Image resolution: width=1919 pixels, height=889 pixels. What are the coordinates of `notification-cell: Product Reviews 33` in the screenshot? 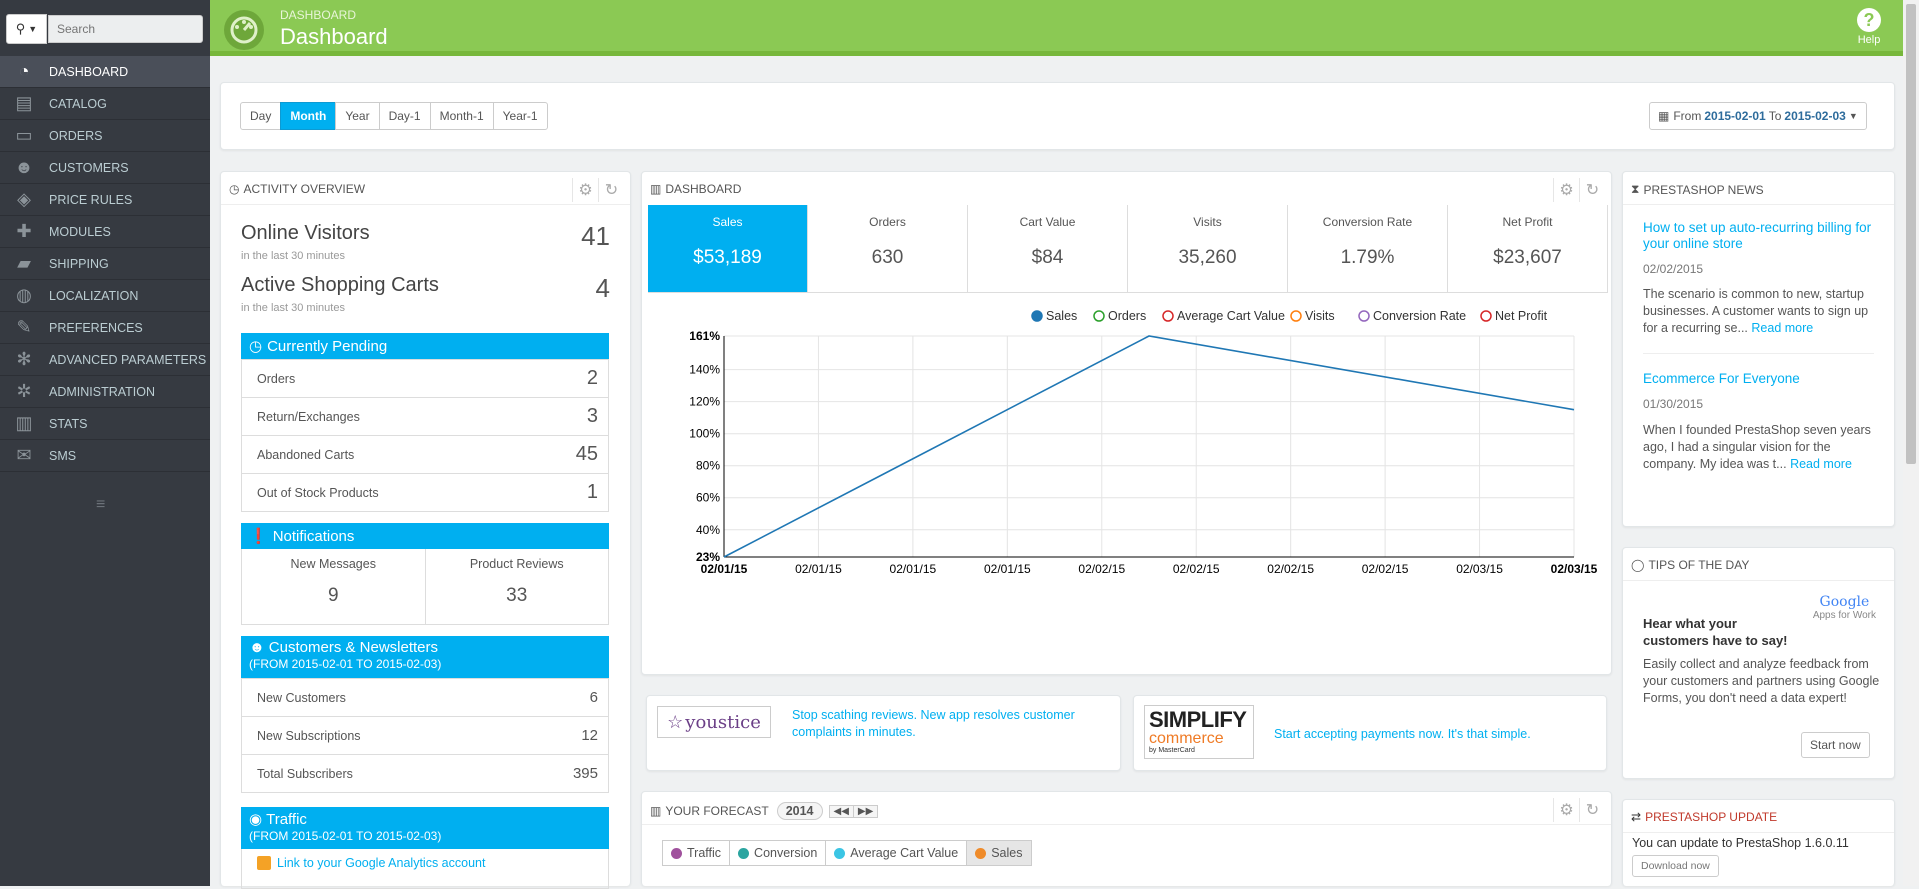 It's located at (516, 586).